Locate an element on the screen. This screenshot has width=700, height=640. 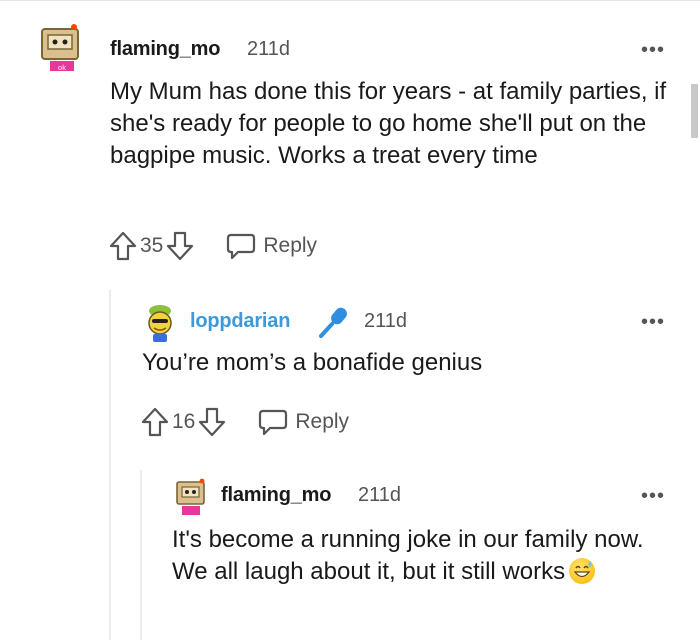
vote-count: 35 is located at coordinates (152, 245).